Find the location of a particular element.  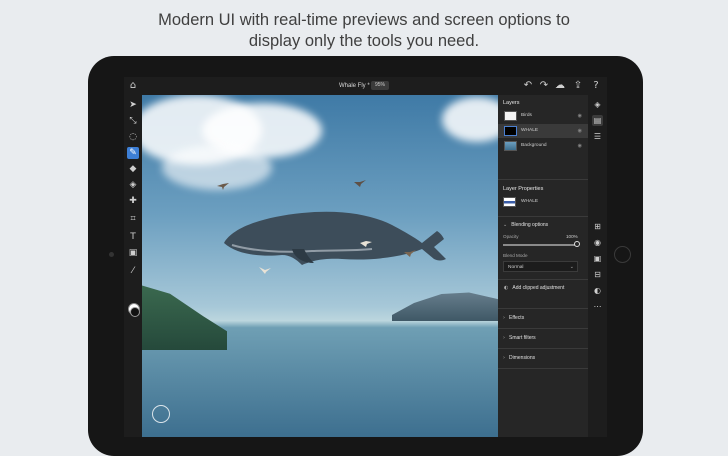

adjust-panel-icon: ☰ is located at coordinates (597, 136).